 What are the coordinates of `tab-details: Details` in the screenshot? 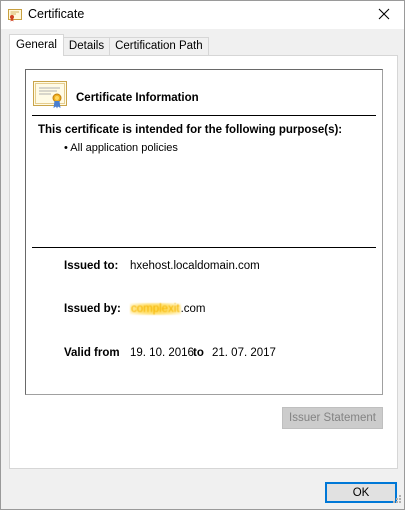 It's located at (86, 46).